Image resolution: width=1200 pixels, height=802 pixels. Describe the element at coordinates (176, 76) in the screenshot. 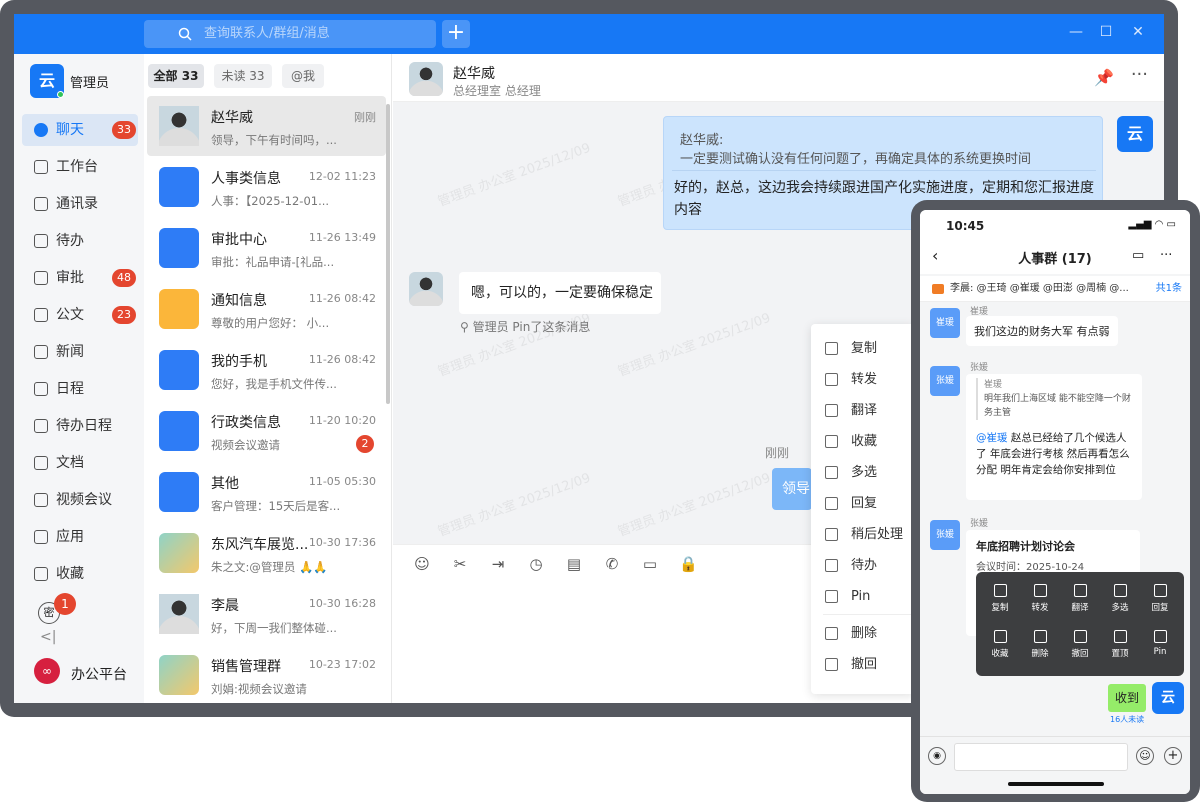

I see `tab-all: 全部 33` at that location.